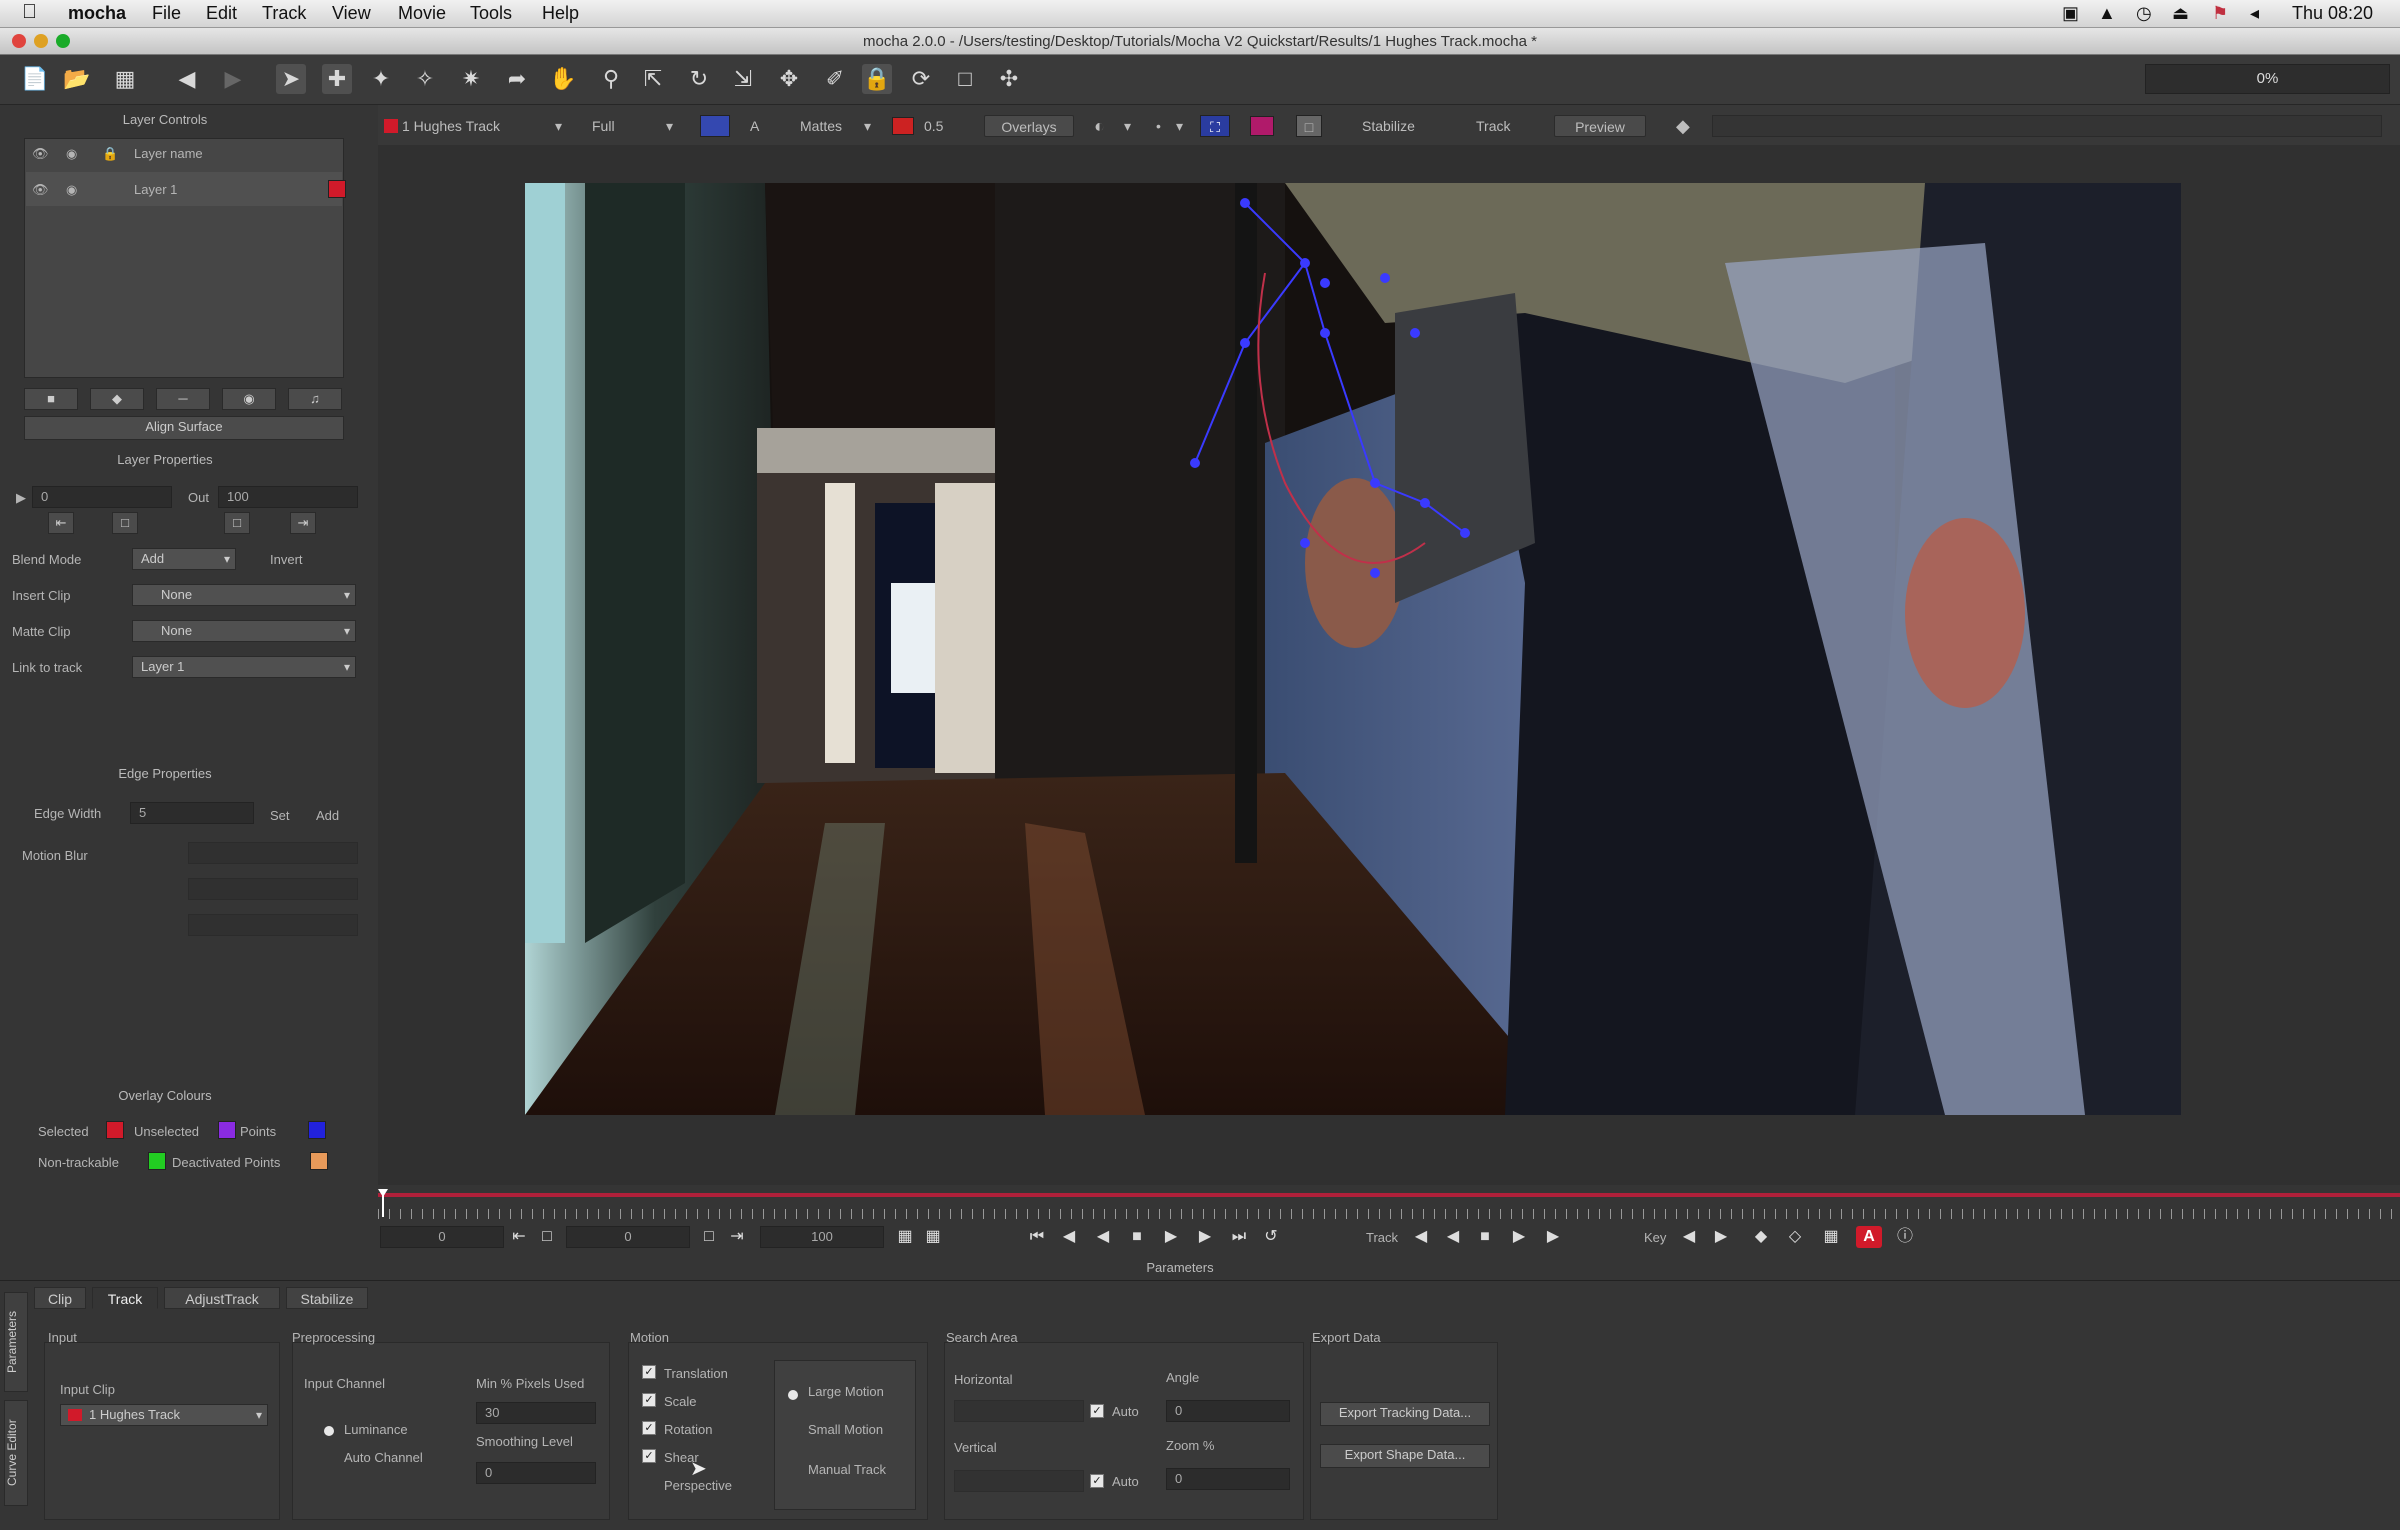 The width and height of the screenshot is (2400, 1530). I want to click on in-point-field: 0, so click(102, 497).